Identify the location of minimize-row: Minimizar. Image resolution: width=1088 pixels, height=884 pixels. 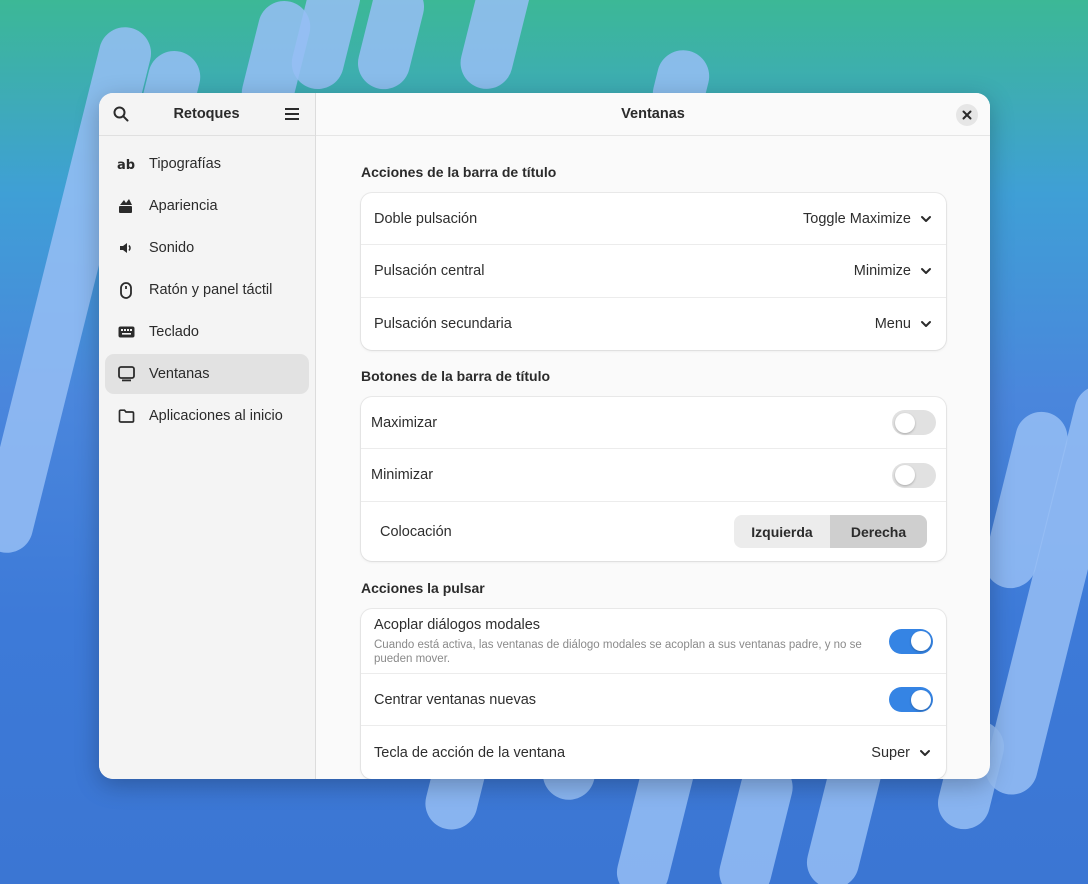
(653, 475).